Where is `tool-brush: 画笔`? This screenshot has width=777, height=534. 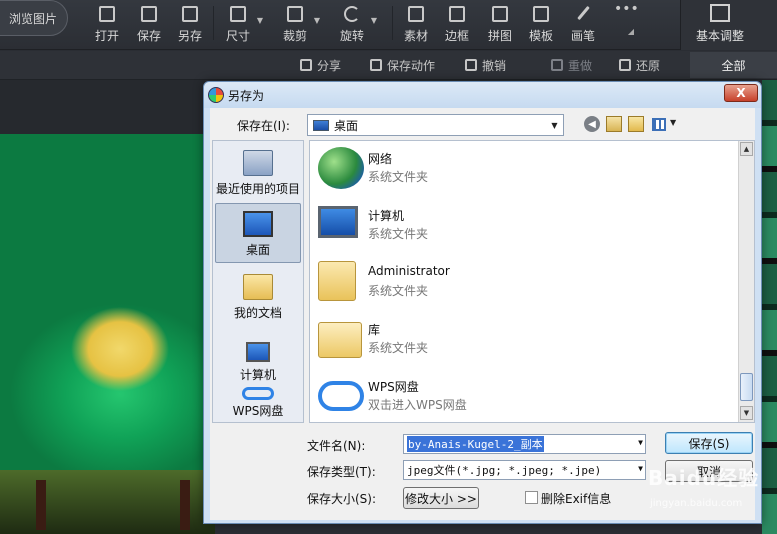 tool-brush: 画笔 is located at coordinates (583, 23).